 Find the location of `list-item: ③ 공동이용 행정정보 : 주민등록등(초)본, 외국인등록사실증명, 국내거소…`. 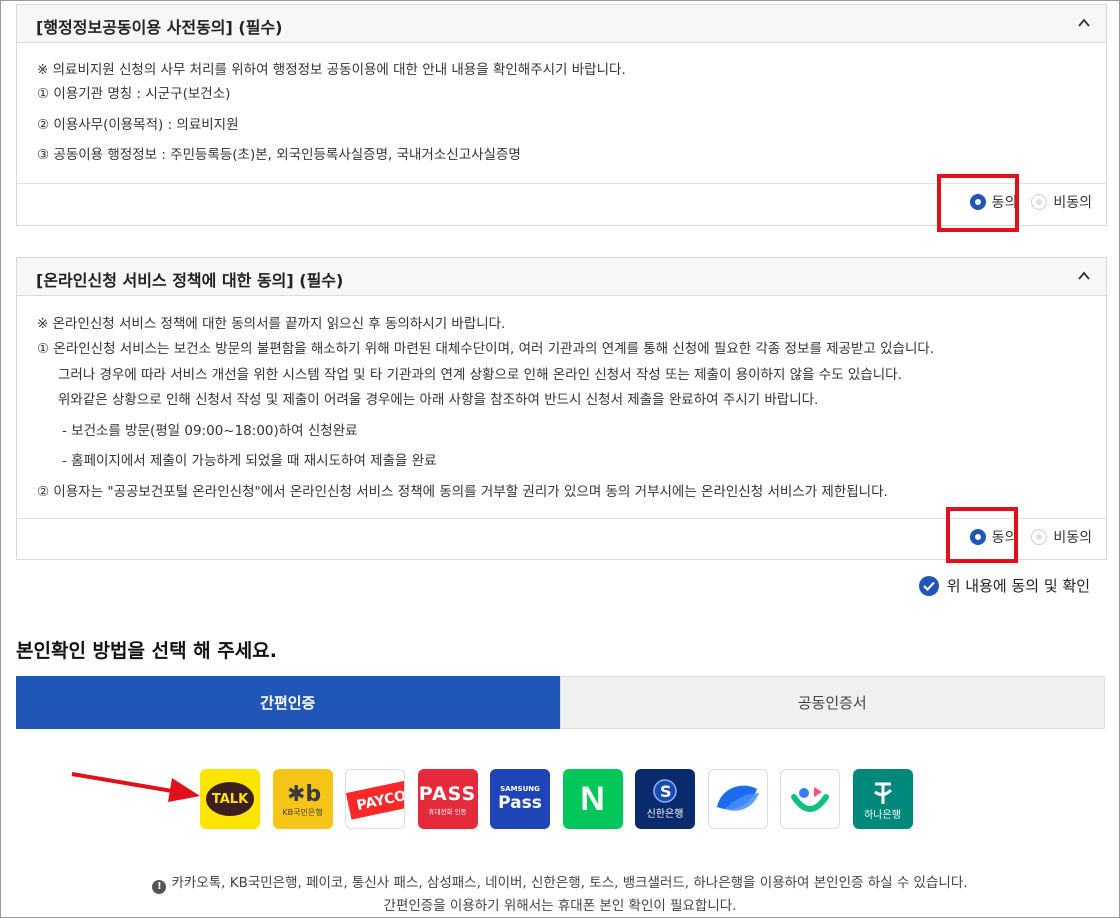

list-item: ③ 공동이용 행정정보 : 주민등록등(초)본, 외국인등록사실증명, 국내거소… is located at coordinates (279, 155).